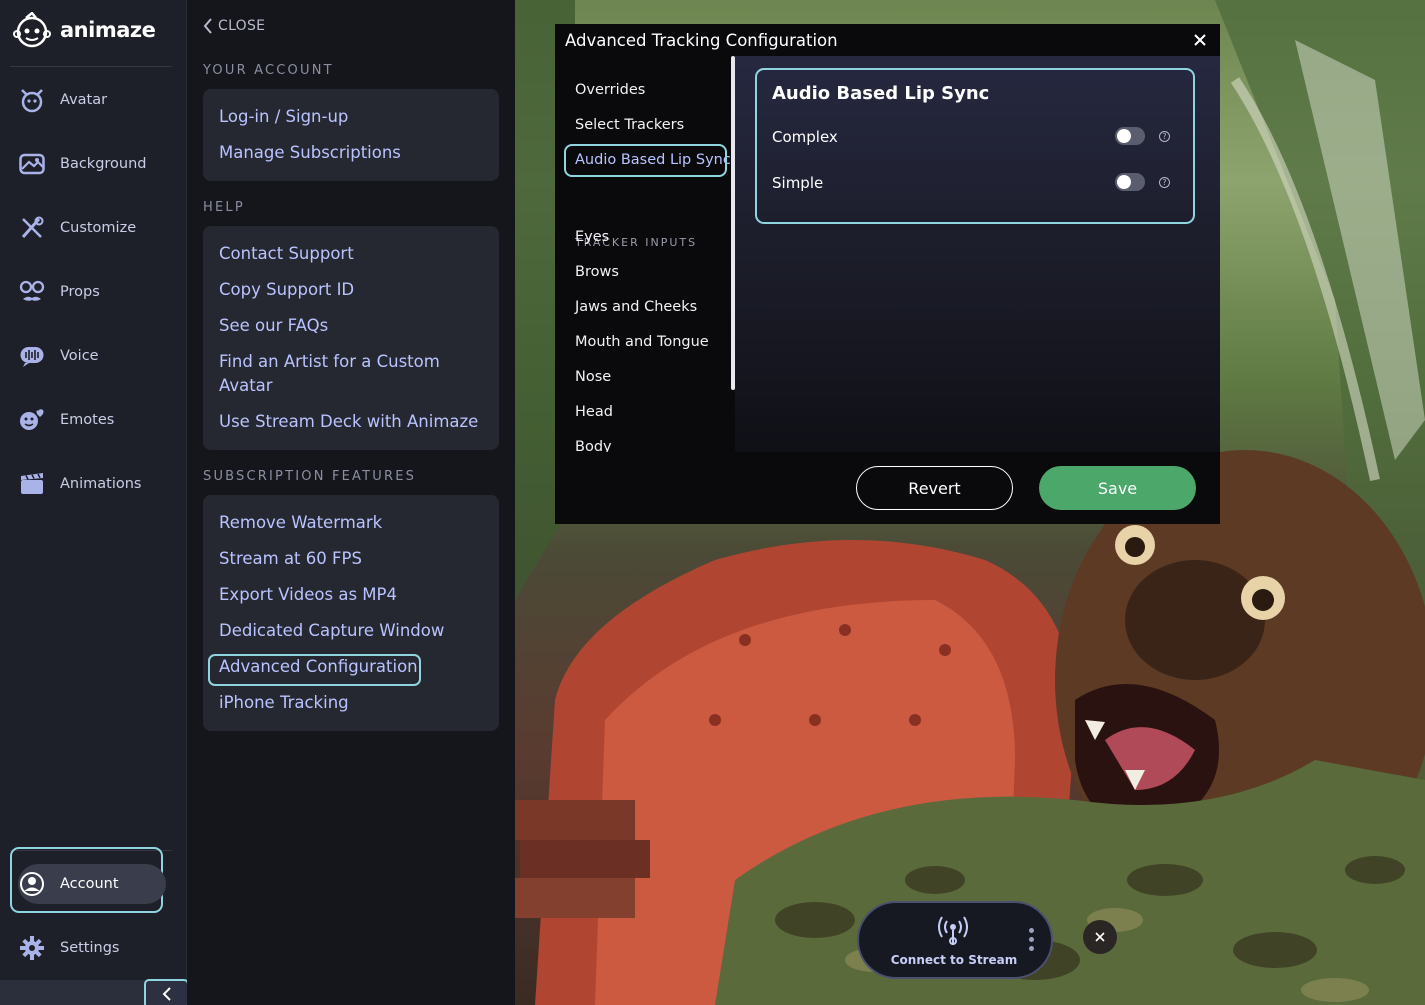  I want to click on sidebar-item-label: Avatar, so click(84, 100).